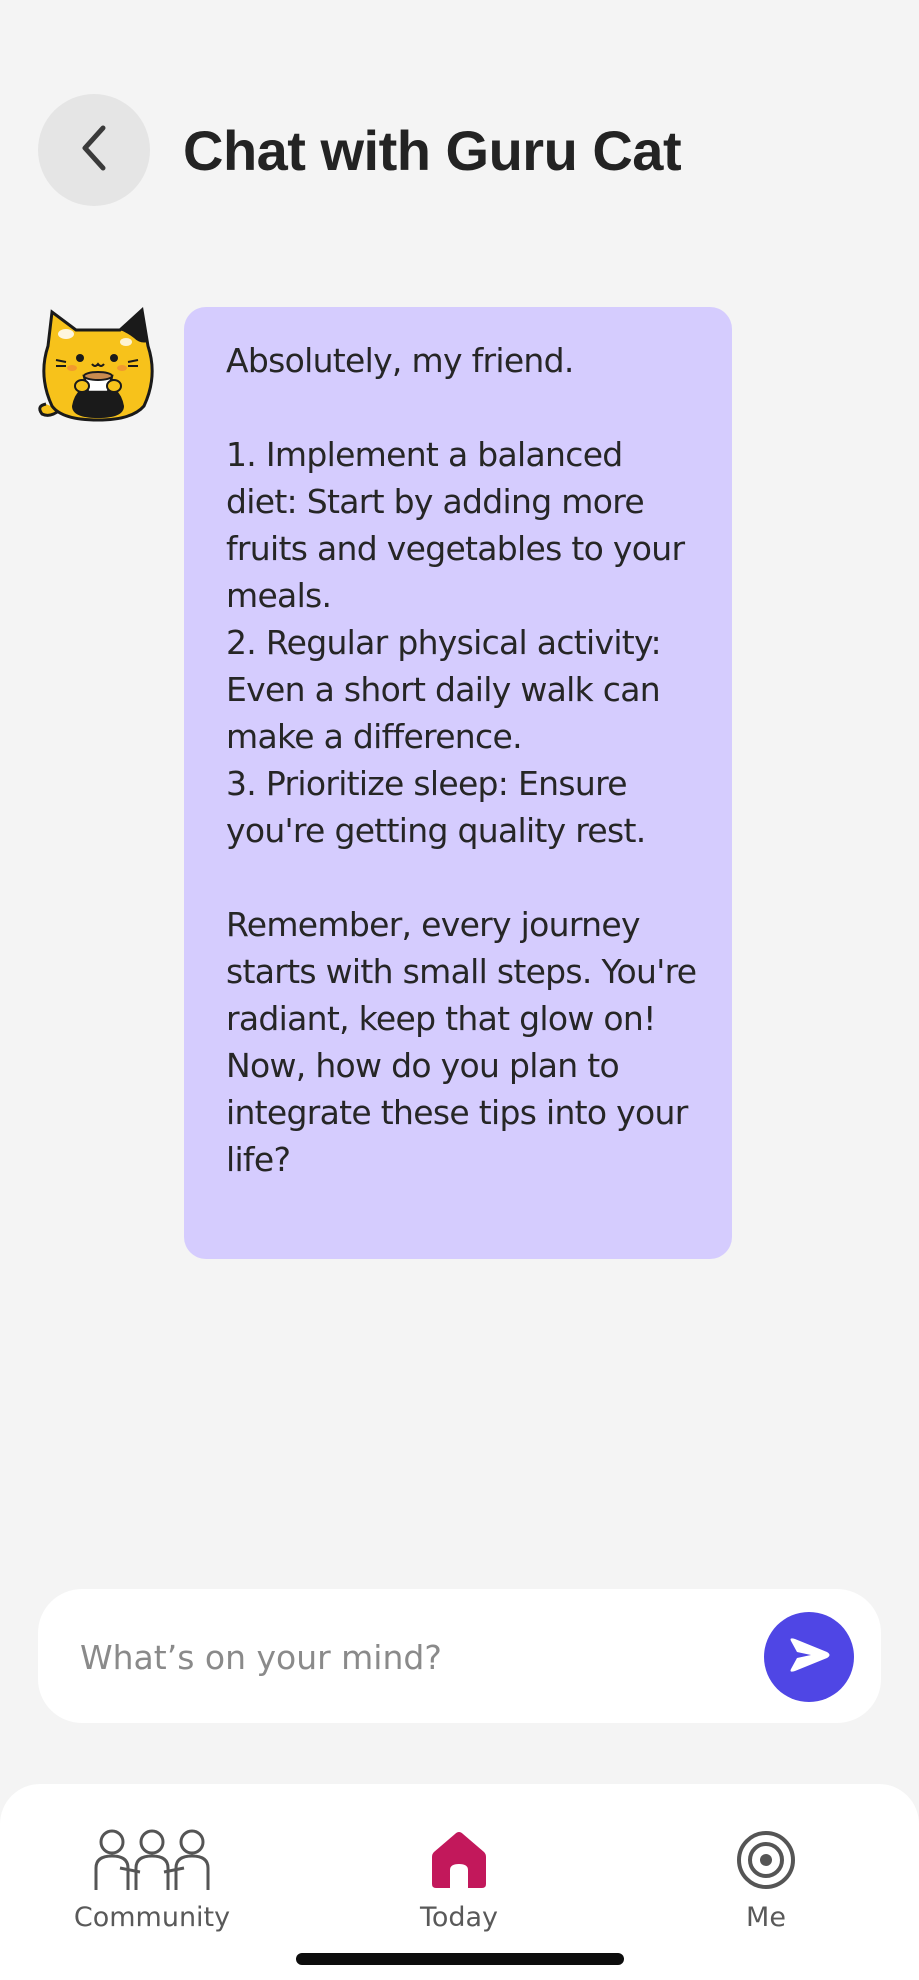 This screenshot has height=1980, width=919. Describe the element at coordinates (766, 1860) in the screenshot. I see `target-icon` at that location.